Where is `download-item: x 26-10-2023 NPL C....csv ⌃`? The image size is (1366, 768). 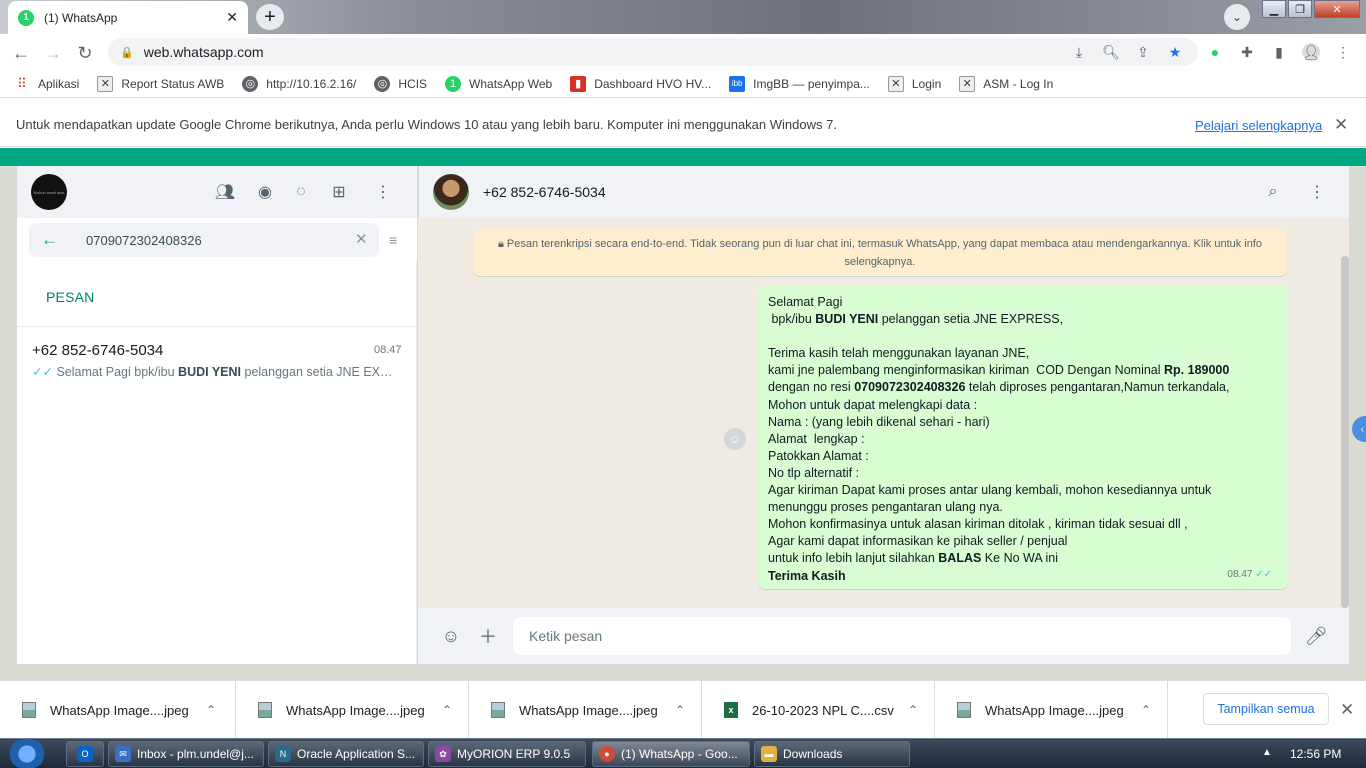 download-item: x 26-10-2023 NPL C....csv ⌃ is located at coordinates (818, 710).